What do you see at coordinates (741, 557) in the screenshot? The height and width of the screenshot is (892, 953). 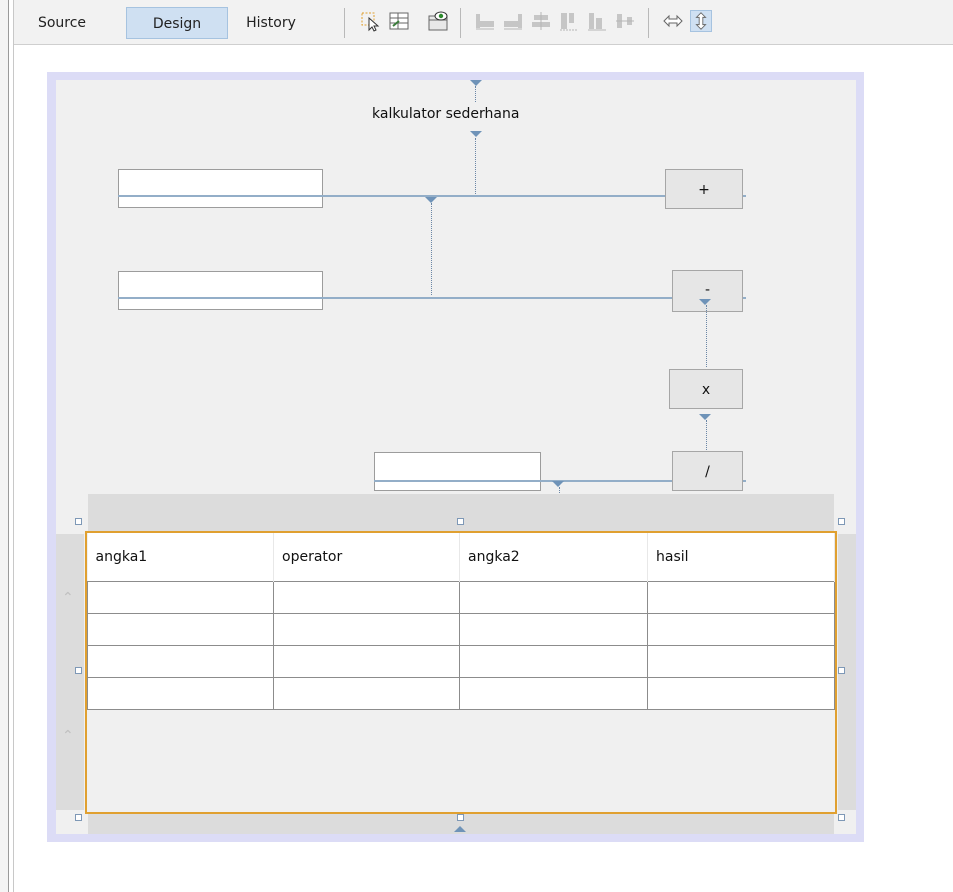 I see `column-header-hasil: hasil` at bounding box center [741, 557].